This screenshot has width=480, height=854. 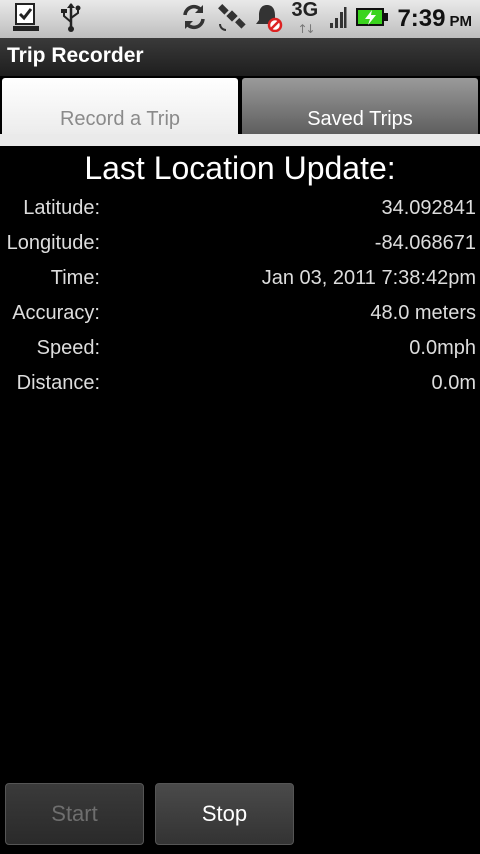 I want to click on distance-row: Distance: 0.0m, so click(x=240, y=389).